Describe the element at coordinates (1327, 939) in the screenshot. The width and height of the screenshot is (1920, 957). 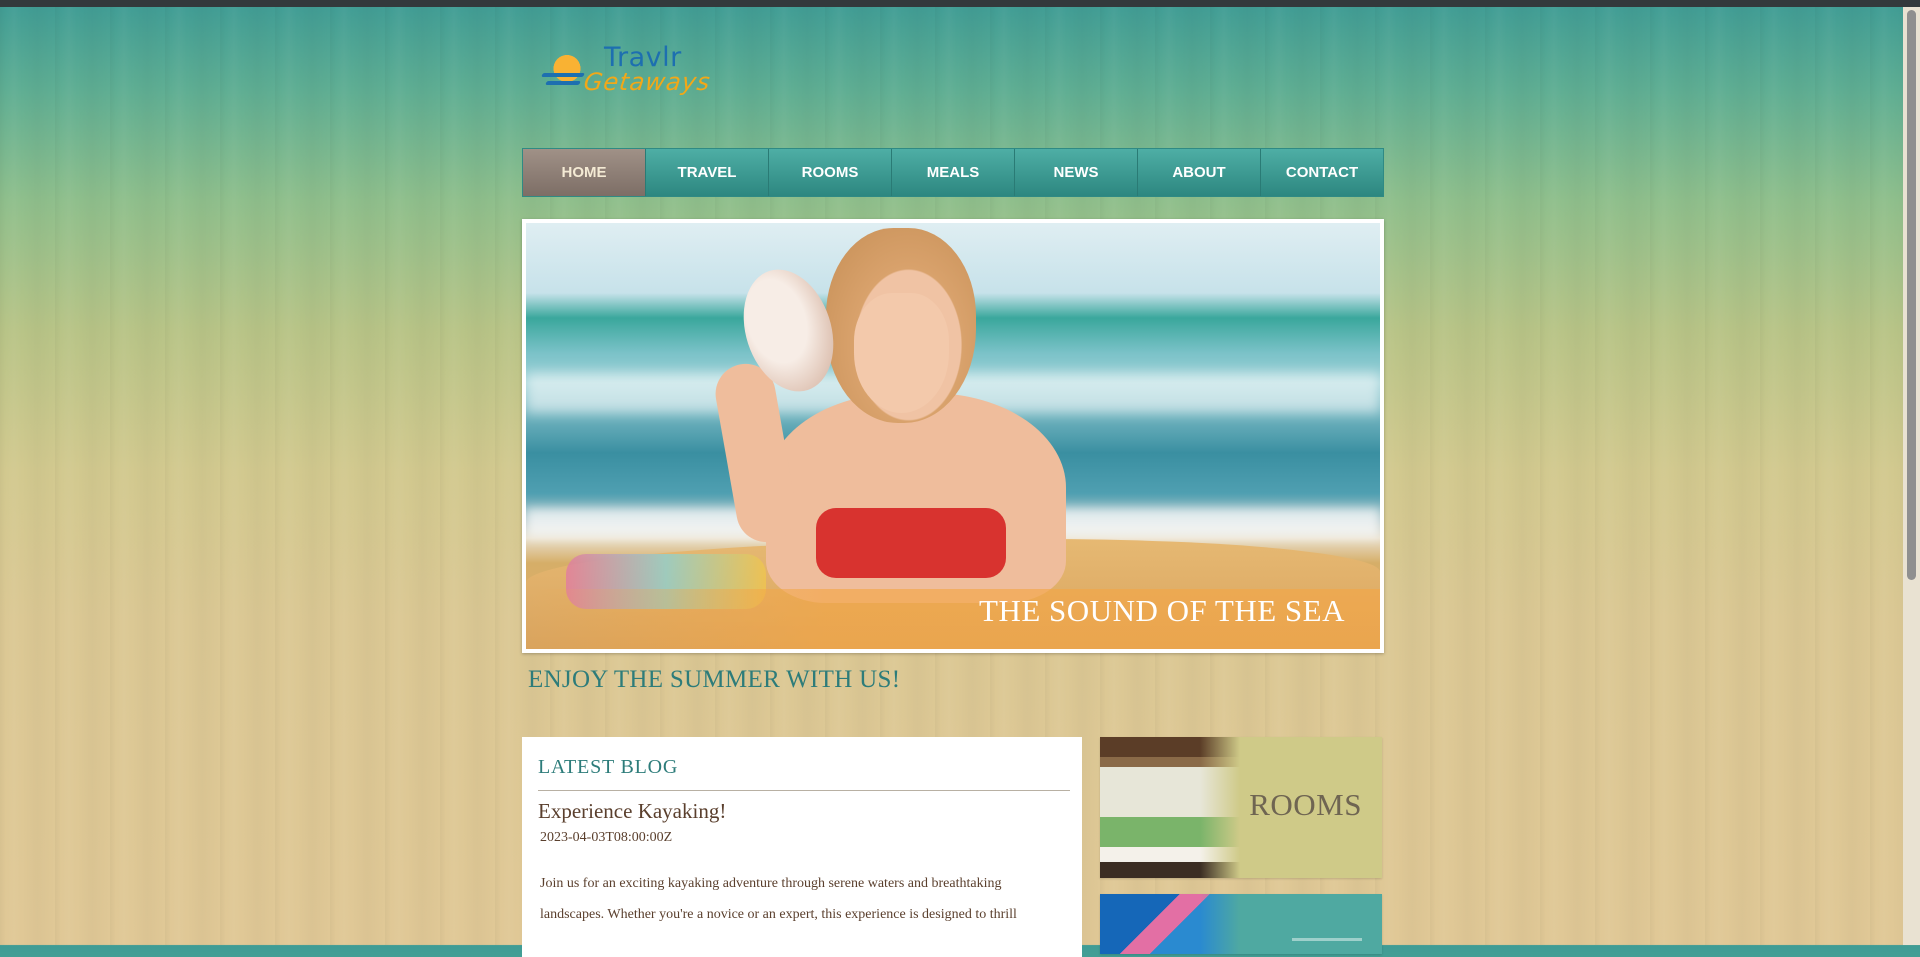
I see `card-label-bar` at that location.